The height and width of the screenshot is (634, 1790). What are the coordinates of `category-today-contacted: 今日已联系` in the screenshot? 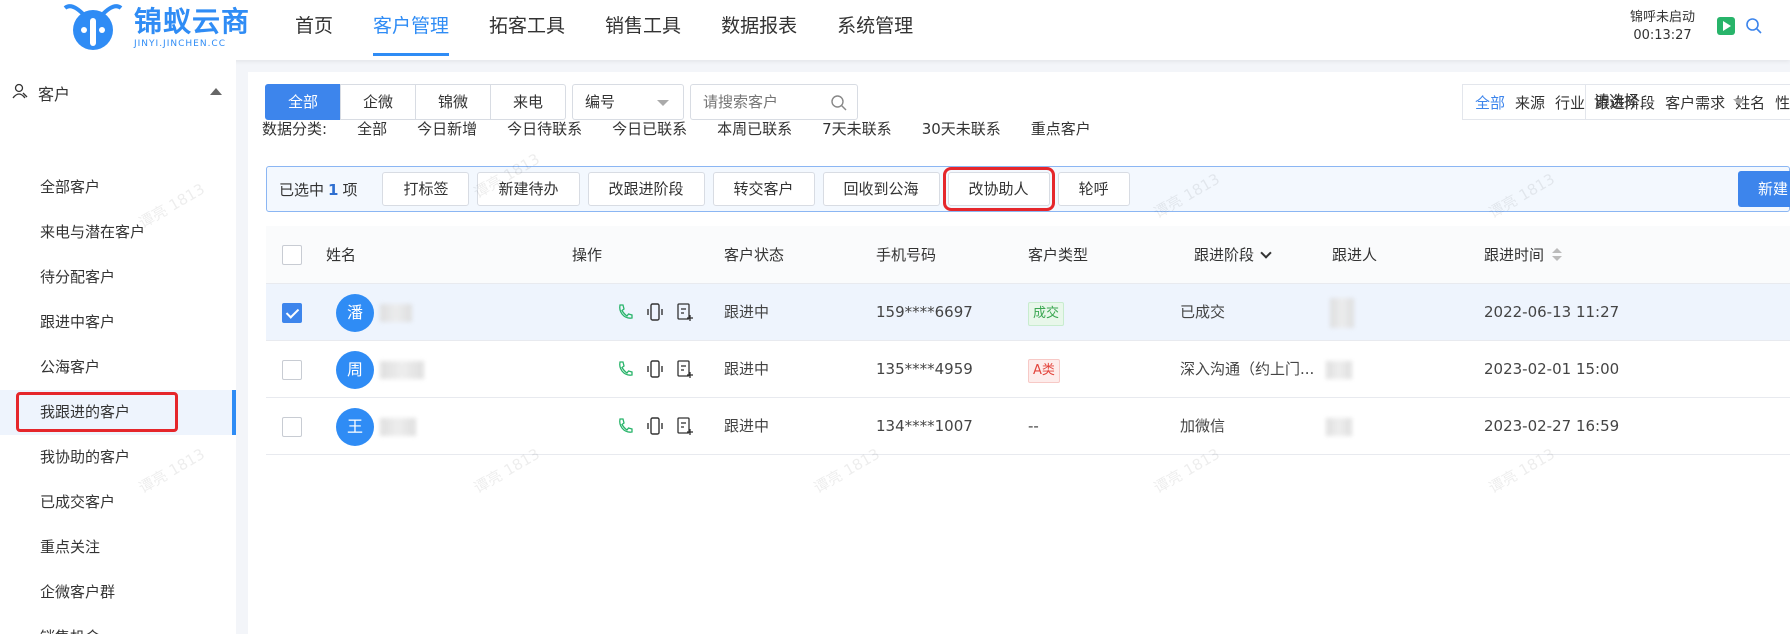 It's located at (649, 129).